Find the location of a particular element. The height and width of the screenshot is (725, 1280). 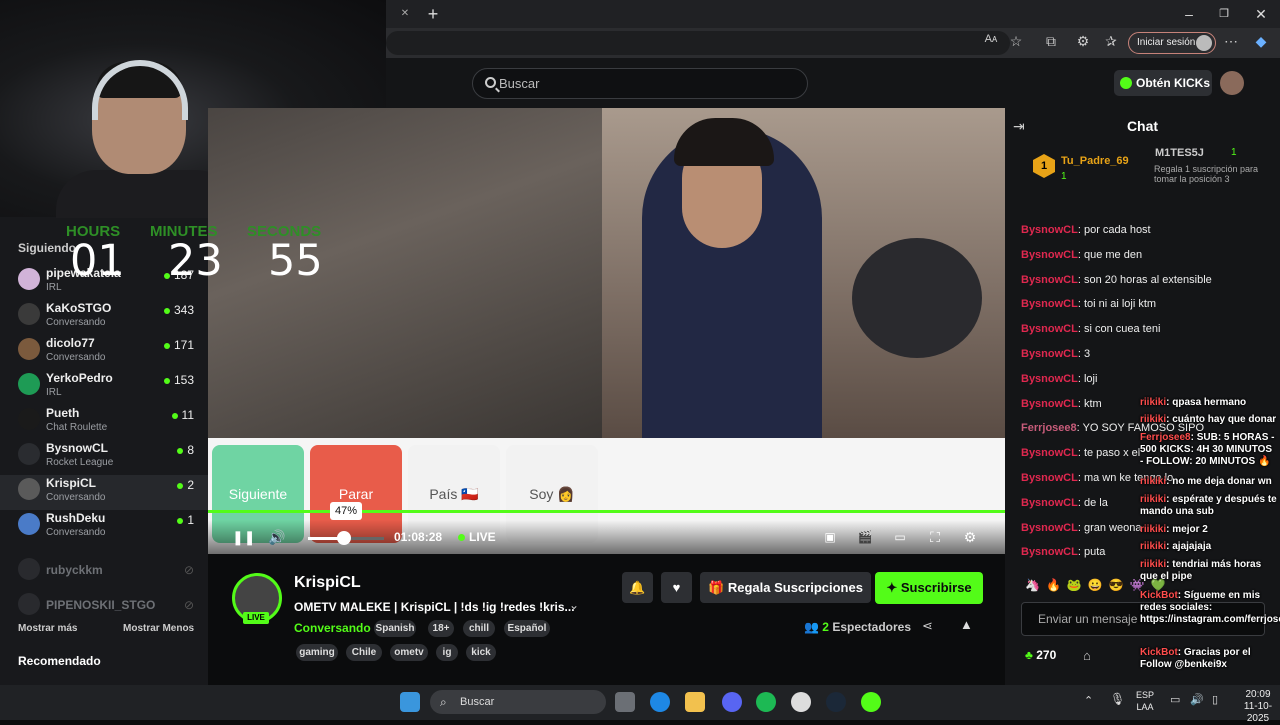

following-item: RushDeku Conversando 1 is located at coordinates (104, 527).